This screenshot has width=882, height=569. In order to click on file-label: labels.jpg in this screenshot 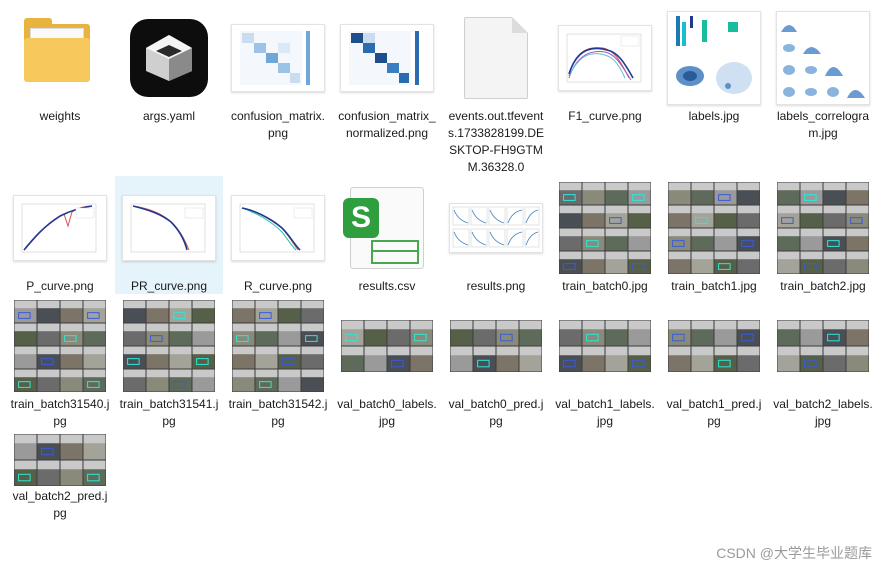, I will do `click(714, 116)`.